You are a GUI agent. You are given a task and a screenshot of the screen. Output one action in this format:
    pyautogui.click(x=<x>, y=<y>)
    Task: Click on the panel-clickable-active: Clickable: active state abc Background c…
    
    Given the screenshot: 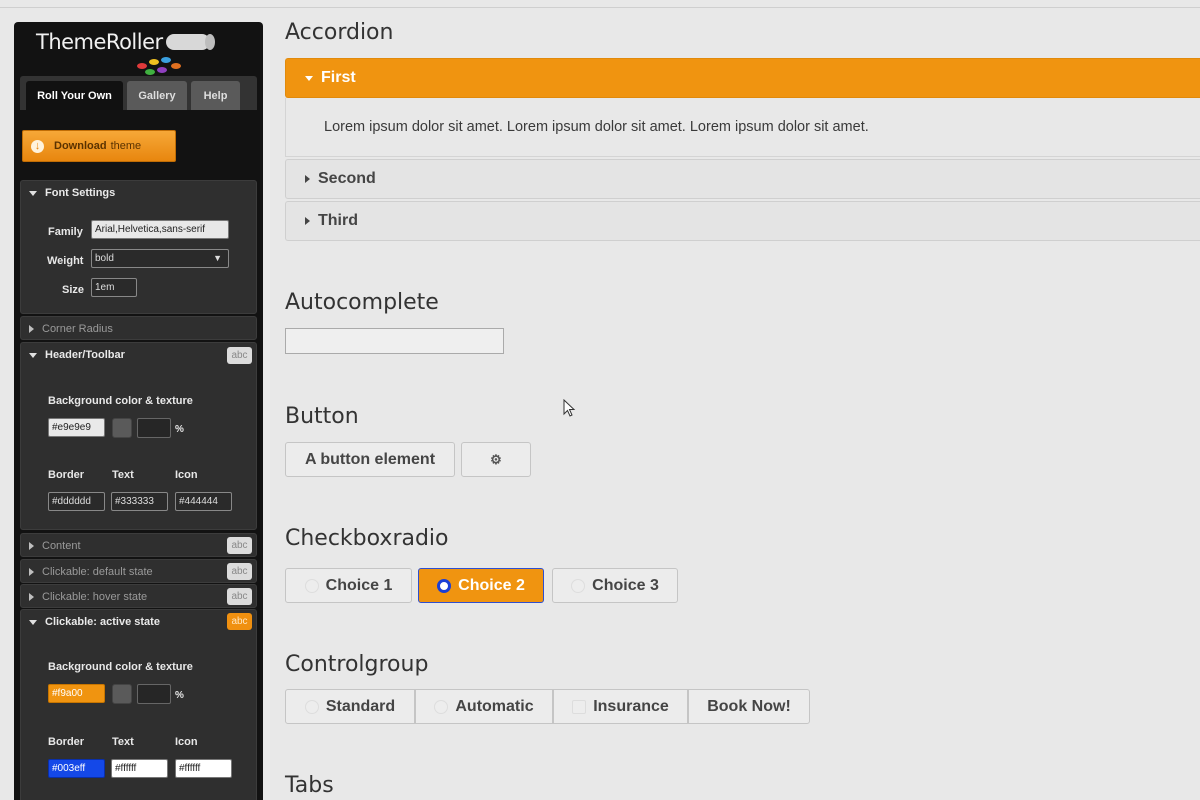 What is the action you would take?
    pyautogui.click(x=138, y=704)
    